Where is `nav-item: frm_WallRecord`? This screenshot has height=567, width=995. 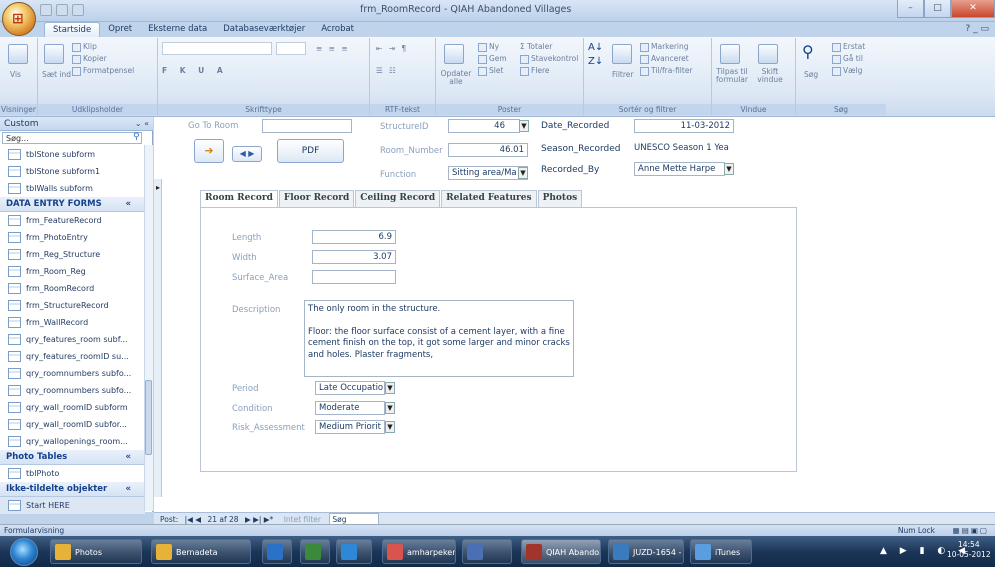 nav-item: frm_WallRecord is located at coordinates (72, 322).